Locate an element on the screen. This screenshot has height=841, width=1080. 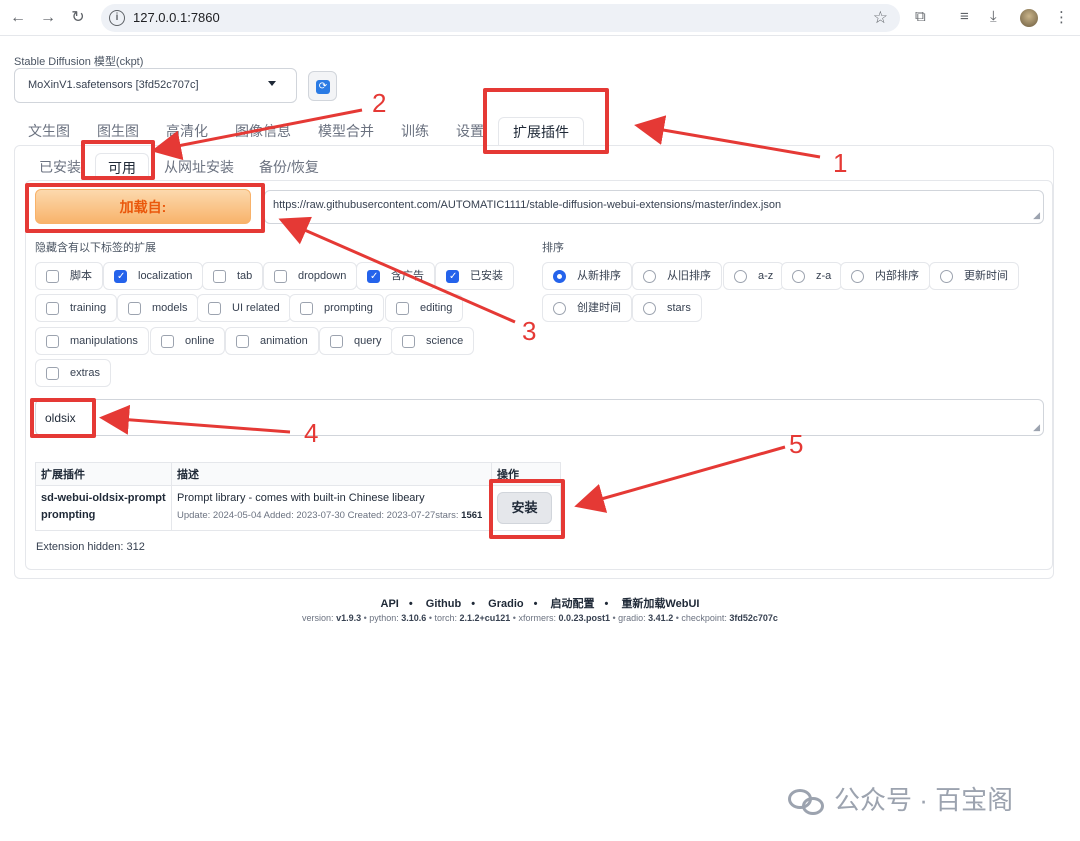
watermark: 公众号 · 百宝阁 is located at coordinates (900, 798).